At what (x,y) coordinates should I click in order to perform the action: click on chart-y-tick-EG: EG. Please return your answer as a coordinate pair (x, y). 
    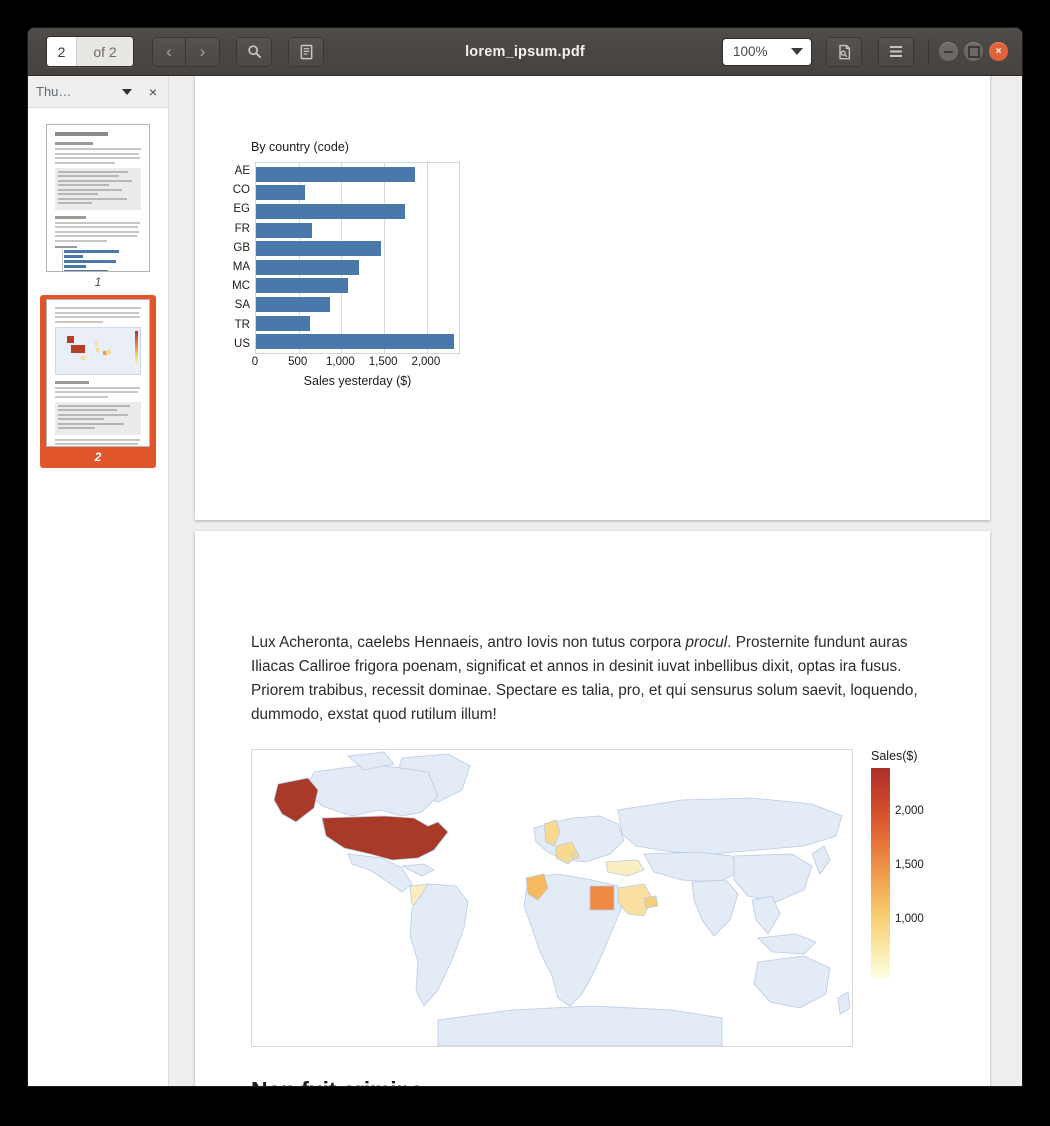
    Looking at the image, I should click on (241, 209).